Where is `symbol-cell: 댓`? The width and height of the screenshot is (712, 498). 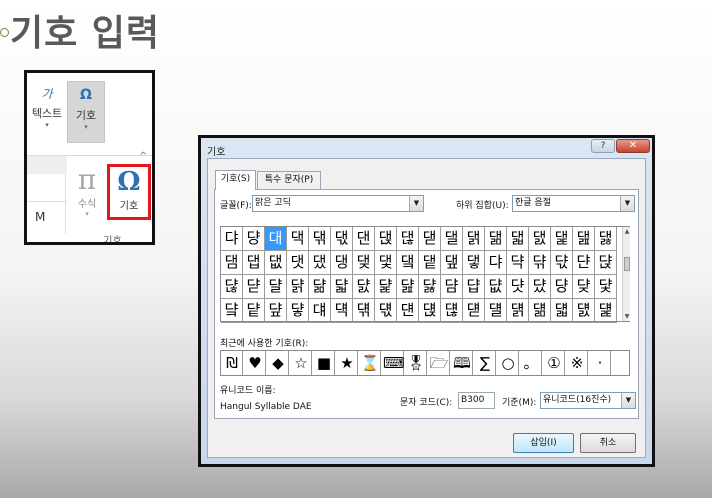 symbol-cell: 댓 is located at coordinates (298, 263).